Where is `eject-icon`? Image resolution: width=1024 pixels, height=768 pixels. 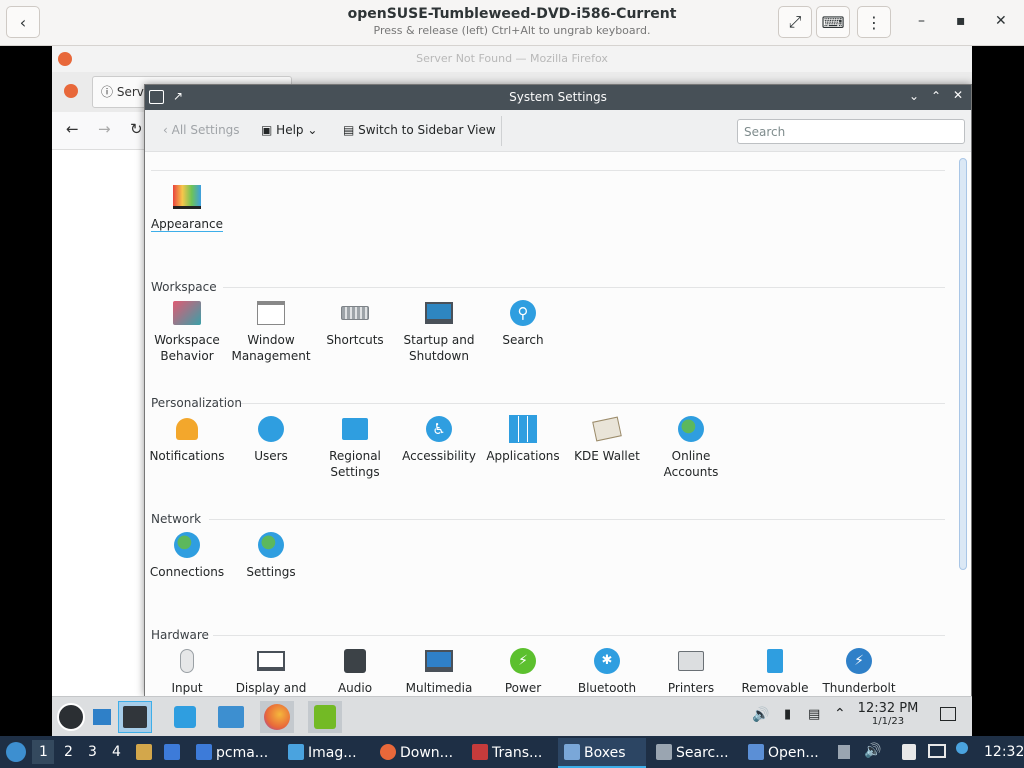 eject-icon is located at coordinates (844, 752).